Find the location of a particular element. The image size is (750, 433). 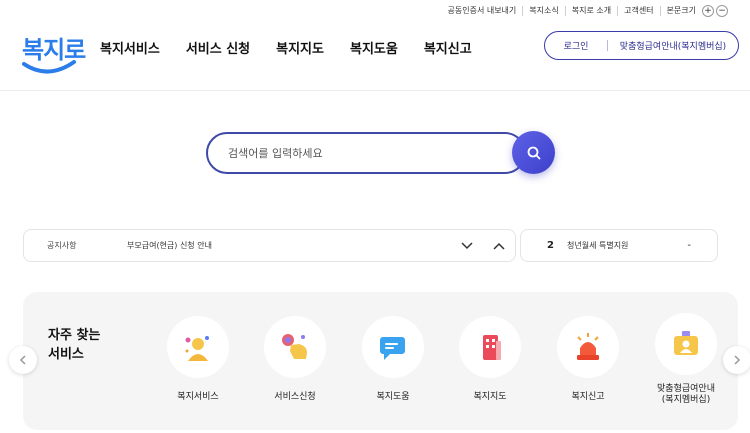

search-box is located at coordinates (366, 153).